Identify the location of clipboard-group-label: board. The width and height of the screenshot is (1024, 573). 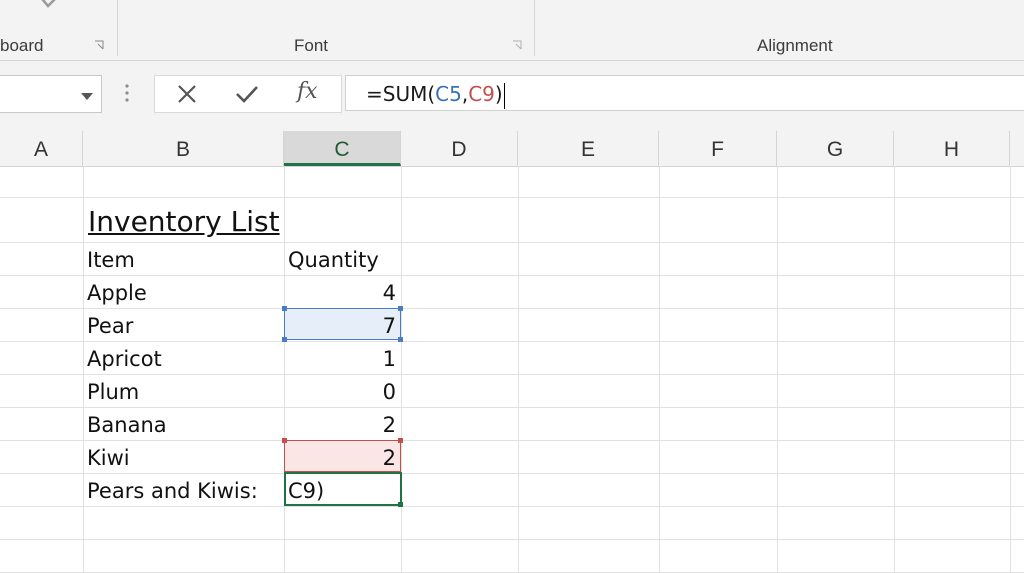
(22, 45).